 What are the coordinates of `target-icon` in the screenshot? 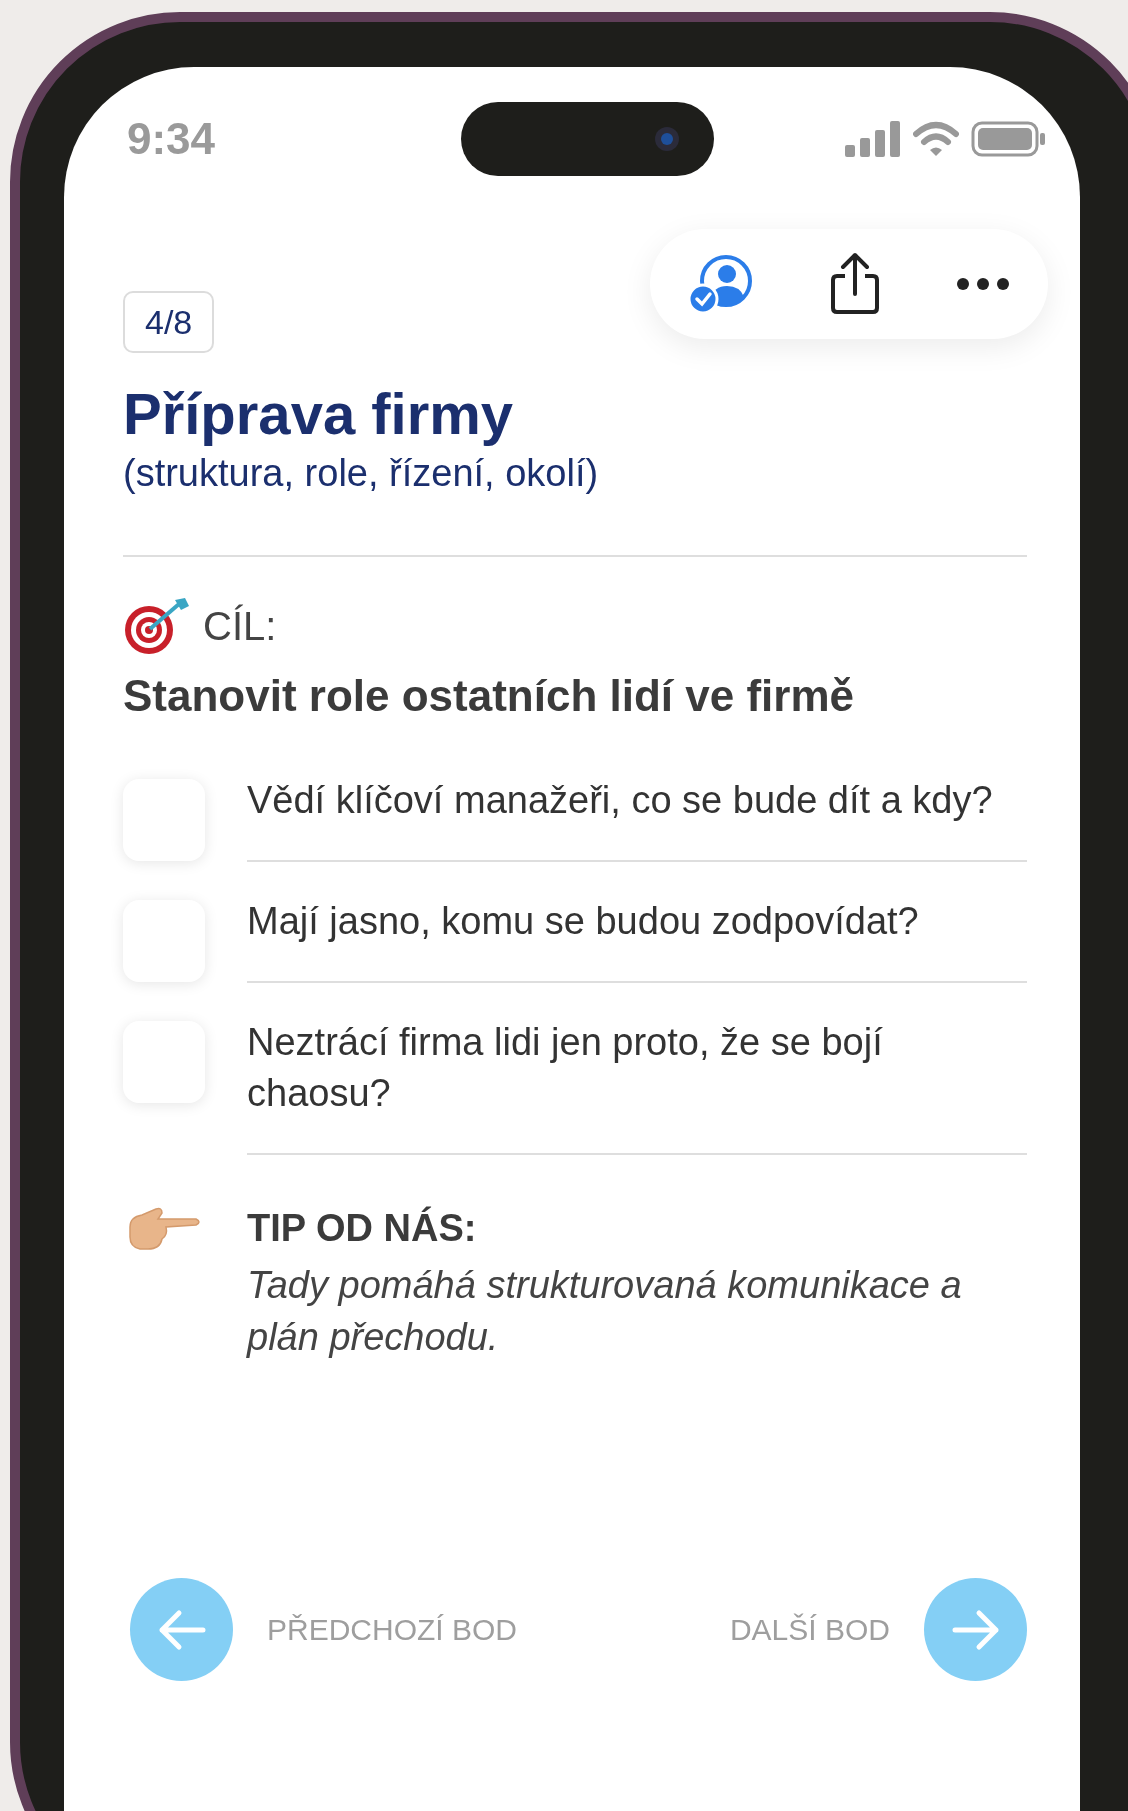 It's located at (157, 626).